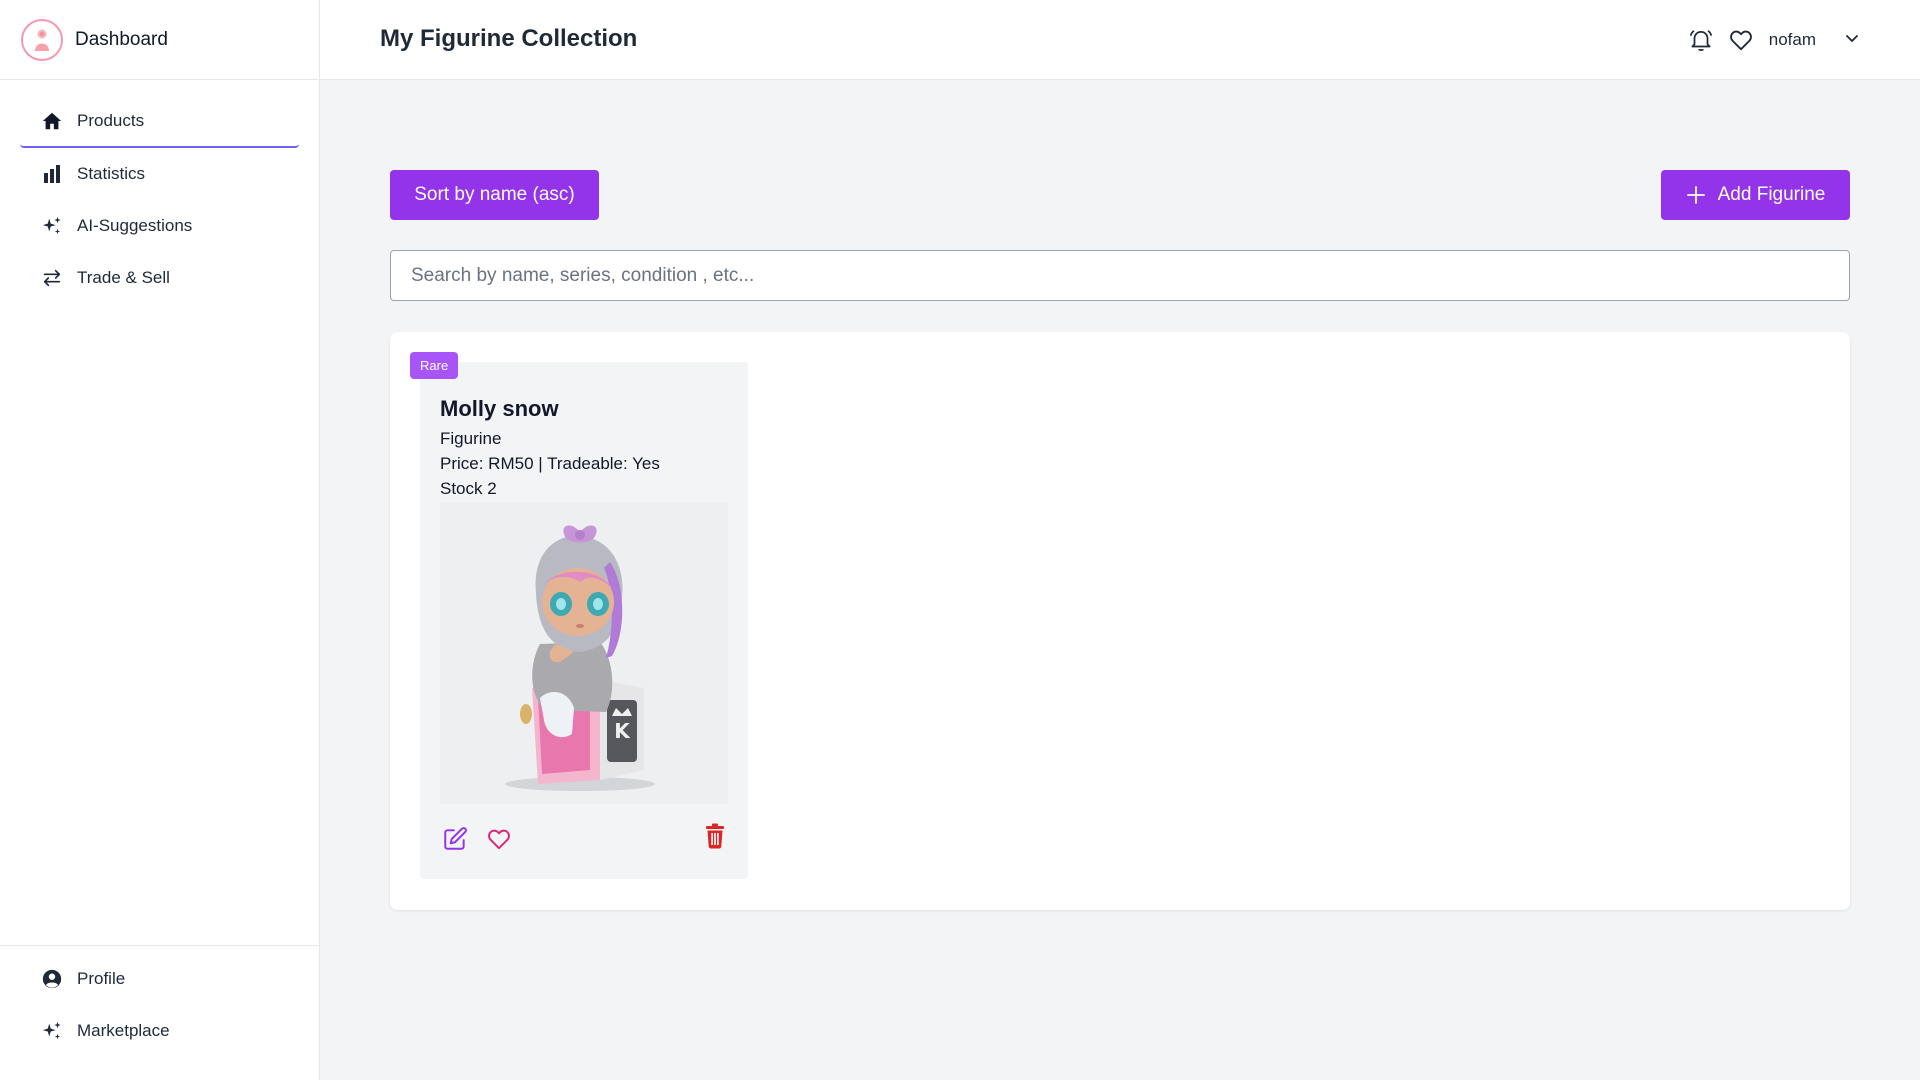 The image size is (1920, 1080). Describe the element at coordinates (121, 39) in the screenshot. I see `brand-title: Dashboard` at that location.